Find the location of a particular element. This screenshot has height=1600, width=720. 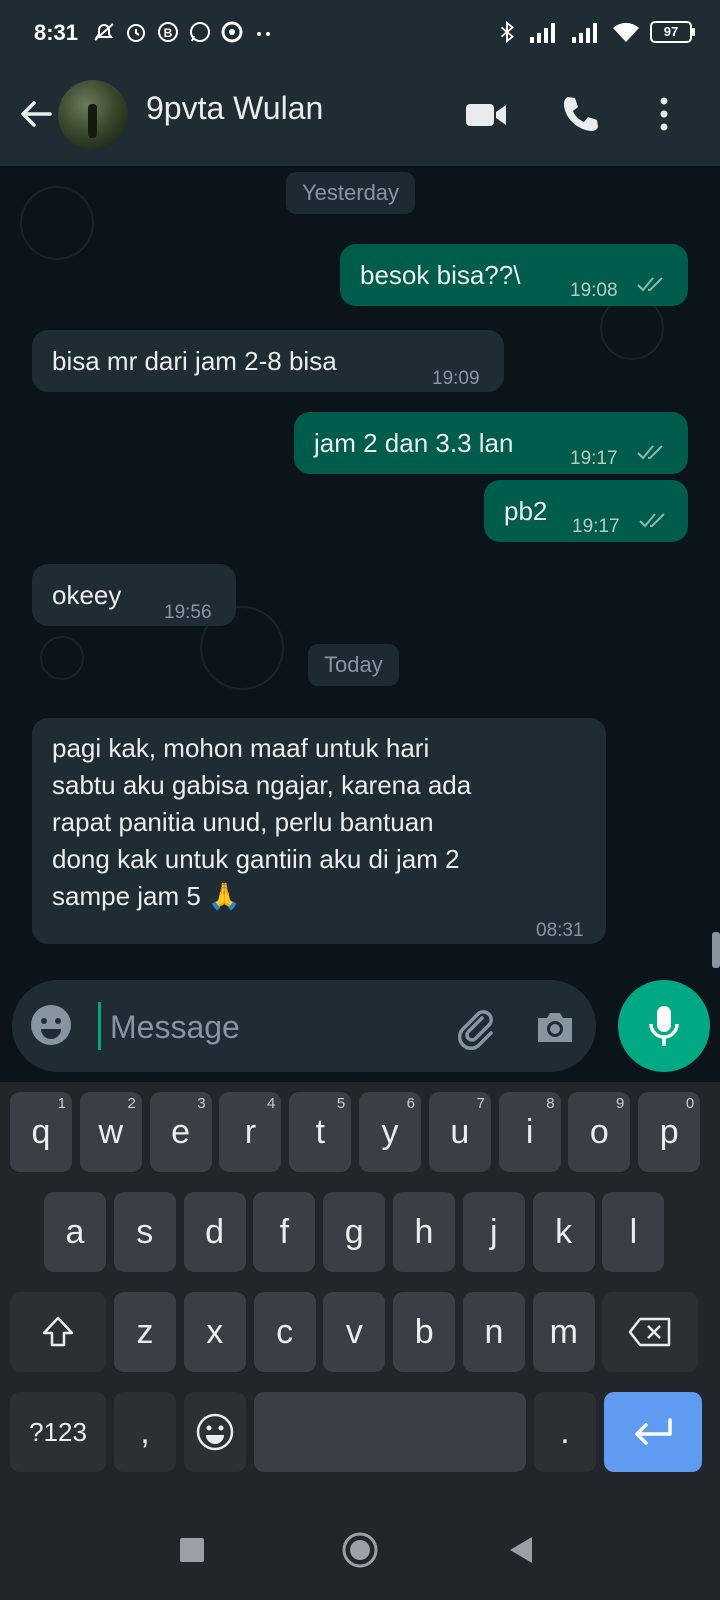

alarm-icon is located at coordinates (136, 33).